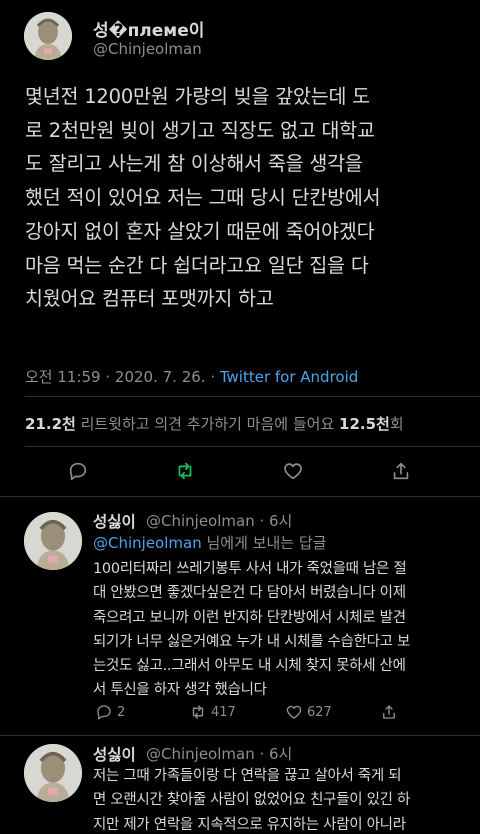 The height and width of the screenshot is (834, 480). Describe the element at coordinates (252, 641) in the screenshot. I see `reply-line: 되기가 너무 싫은거예요 누가 내 시체를 수습한다고 보` at that location.